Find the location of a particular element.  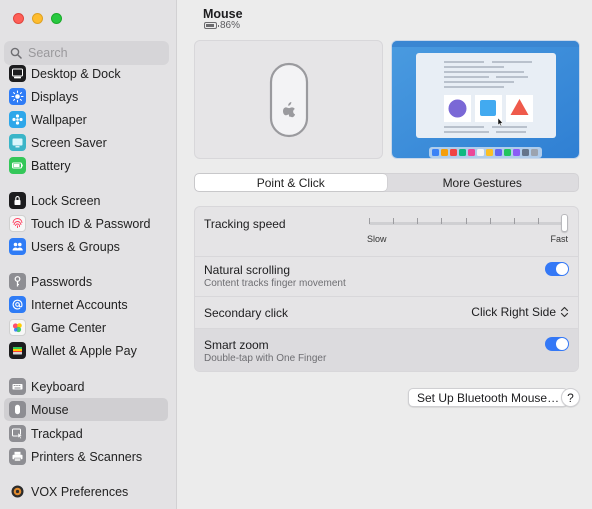

secondary-click-popup: Click Right Side is located at coordinates (520, 312).